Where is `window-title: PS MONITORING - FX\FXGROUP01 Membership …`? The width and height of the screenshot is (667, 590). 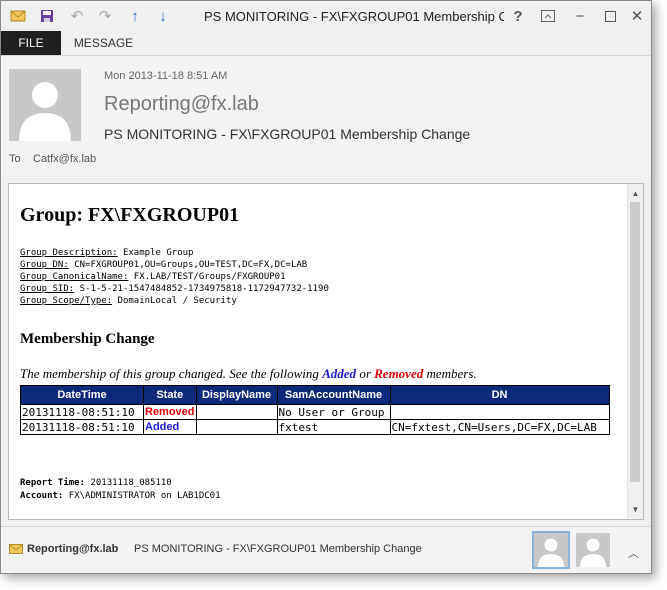
window-title: PS MONITORING - FX\FXGROUP01 Membership … is located at coordinates (354, 16).